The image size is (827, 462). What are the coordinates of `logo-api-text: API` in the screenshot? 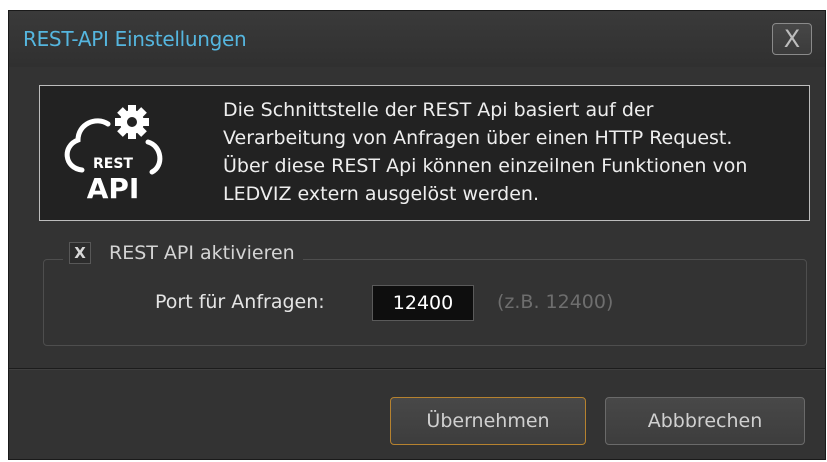 It's located at (113, 188).